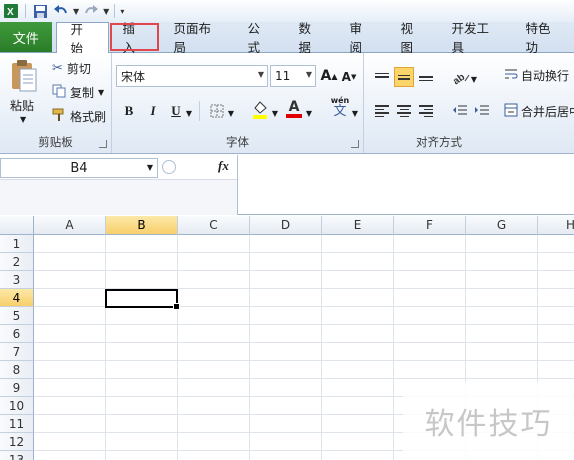 The width and height of the screenshot is (574, 460). Describe the element at coordinates (79, 116) in the screenshot. I see `format-painter-button: 格式刷` at that location.